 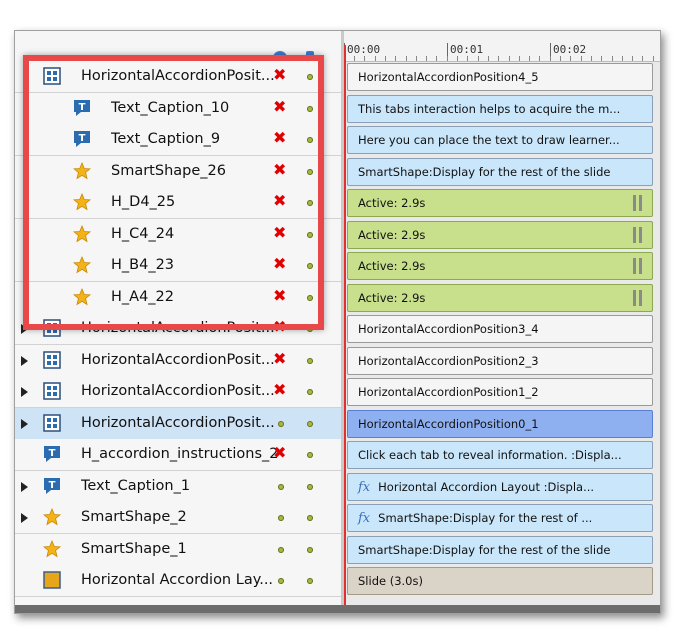 I want to click on timeline-bar-label: Slide (3.0s), so click(x=390, y=581).